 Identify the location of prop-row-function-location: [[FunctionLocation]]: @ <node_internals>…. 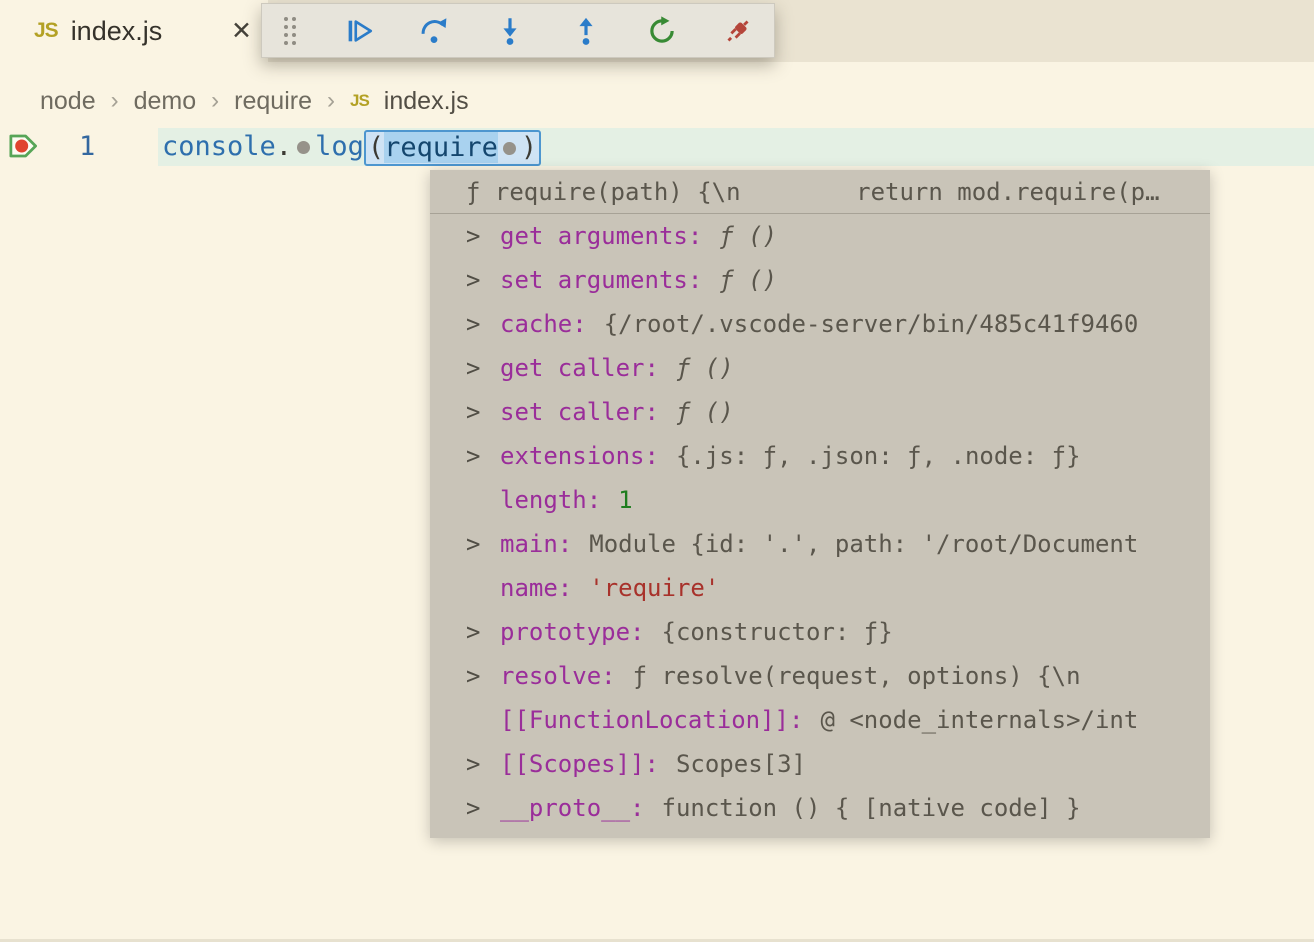
(820, 720).